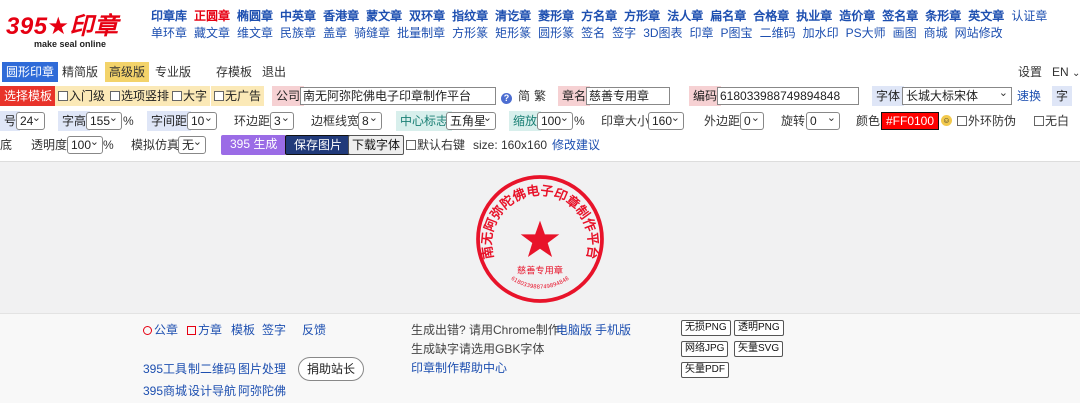 The image size is (1080, 403). What do you see at coordinates (759, 328) in the screenshot?
I see `transparent-png-button: 透明PNG` at bounding box center [759, 328].